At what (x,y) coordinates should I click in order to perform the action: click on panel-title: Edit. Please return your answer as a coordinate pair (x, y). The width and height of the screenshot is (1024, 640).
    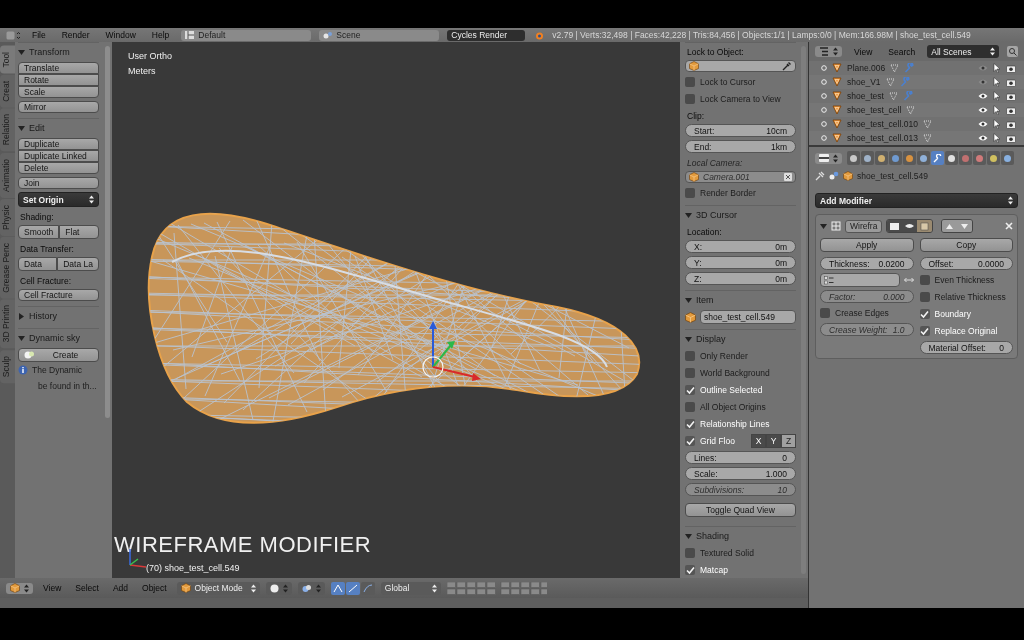
    Looking at the image, I should click on (37, 128).